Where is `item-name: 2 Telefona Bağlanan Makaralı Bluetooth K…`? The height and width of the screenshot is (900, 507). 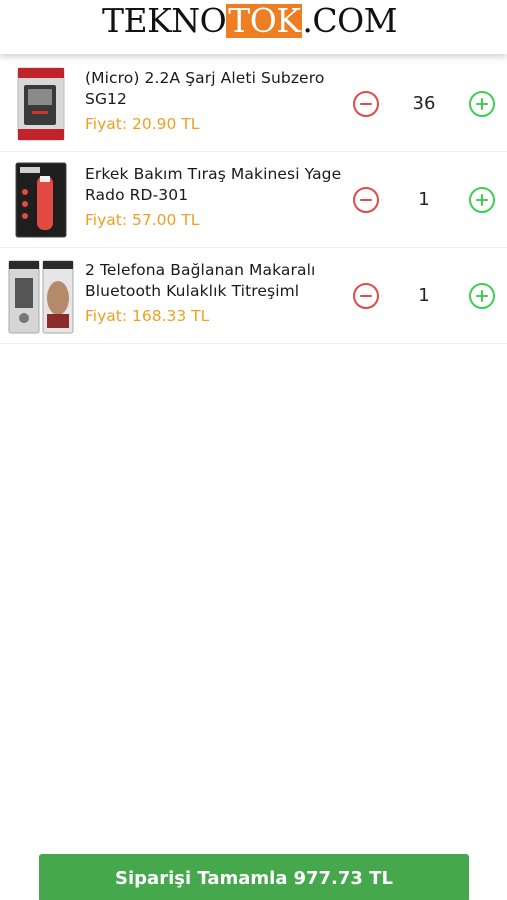
item-name: 2 Telefona Bağlanan Makaralı Bluetooth K… is located at coordinates (200, 280).